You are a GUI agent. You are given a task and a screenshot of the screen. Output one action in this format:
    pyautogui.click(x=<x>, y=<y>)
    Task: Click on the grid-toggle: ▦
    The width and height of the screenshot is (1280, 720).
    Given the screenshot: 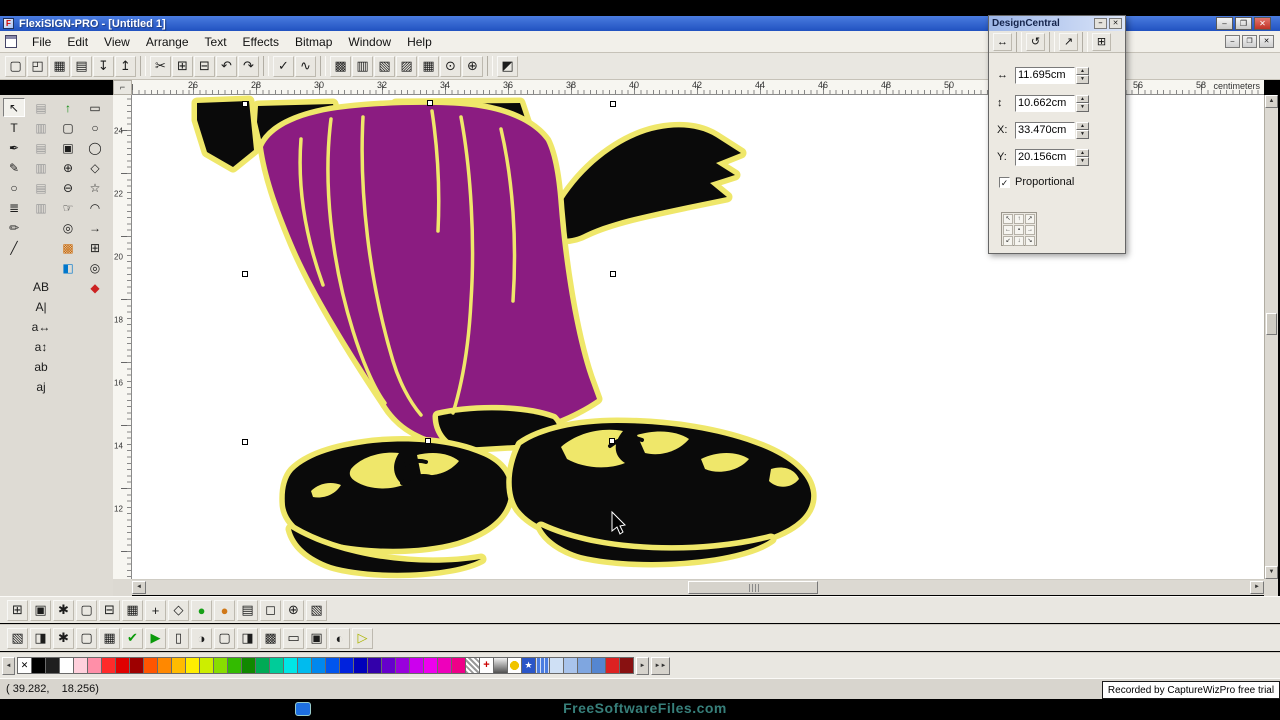 What is the action you would take?
    pyautogui.click(x=132, y=610)
    